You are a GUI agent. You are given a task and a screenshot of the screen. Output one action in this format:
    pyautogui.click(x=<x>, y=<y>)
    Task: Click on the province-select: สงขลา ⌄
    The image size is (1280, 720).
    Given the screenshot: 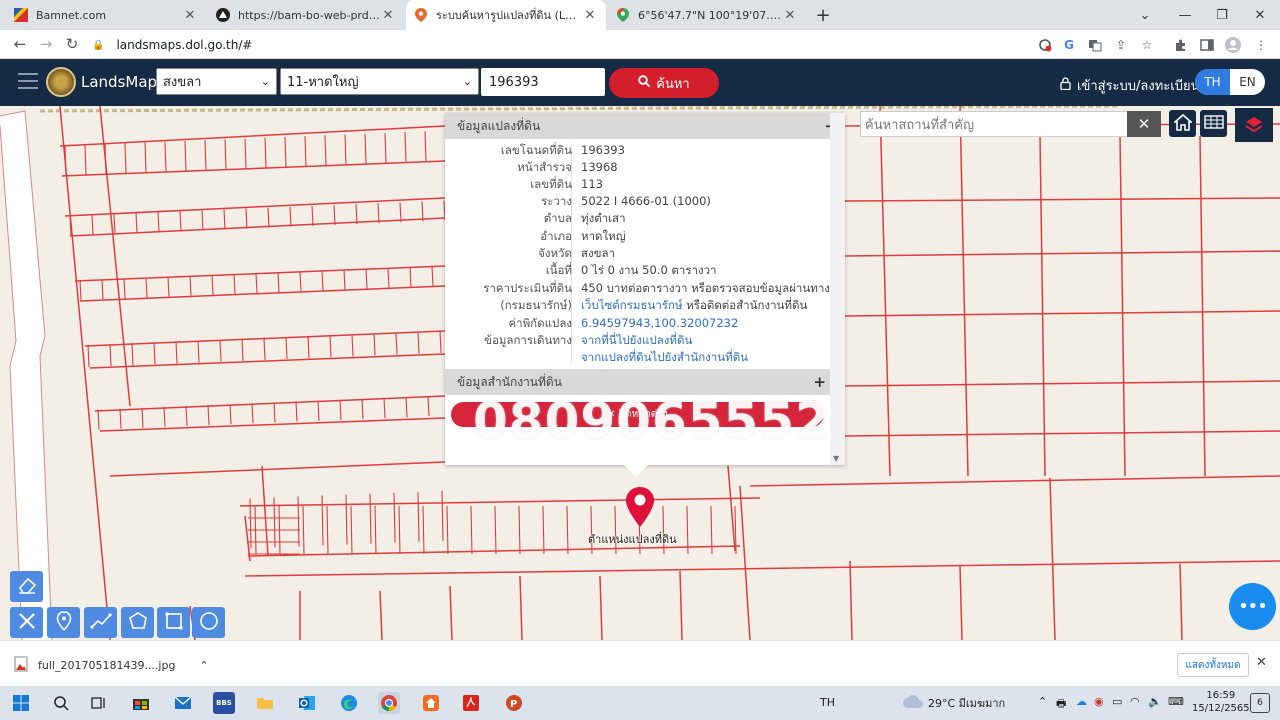 What is the action you would take?
    pyautogui.click(x=216, y=81)
    